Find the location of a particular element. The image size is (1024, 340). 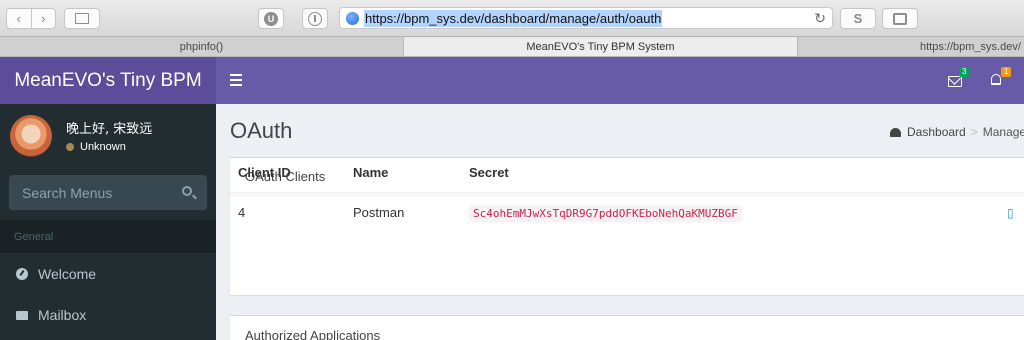

user-greeting: 晚上好, 宋致远 is located at coordinates (109, 129).